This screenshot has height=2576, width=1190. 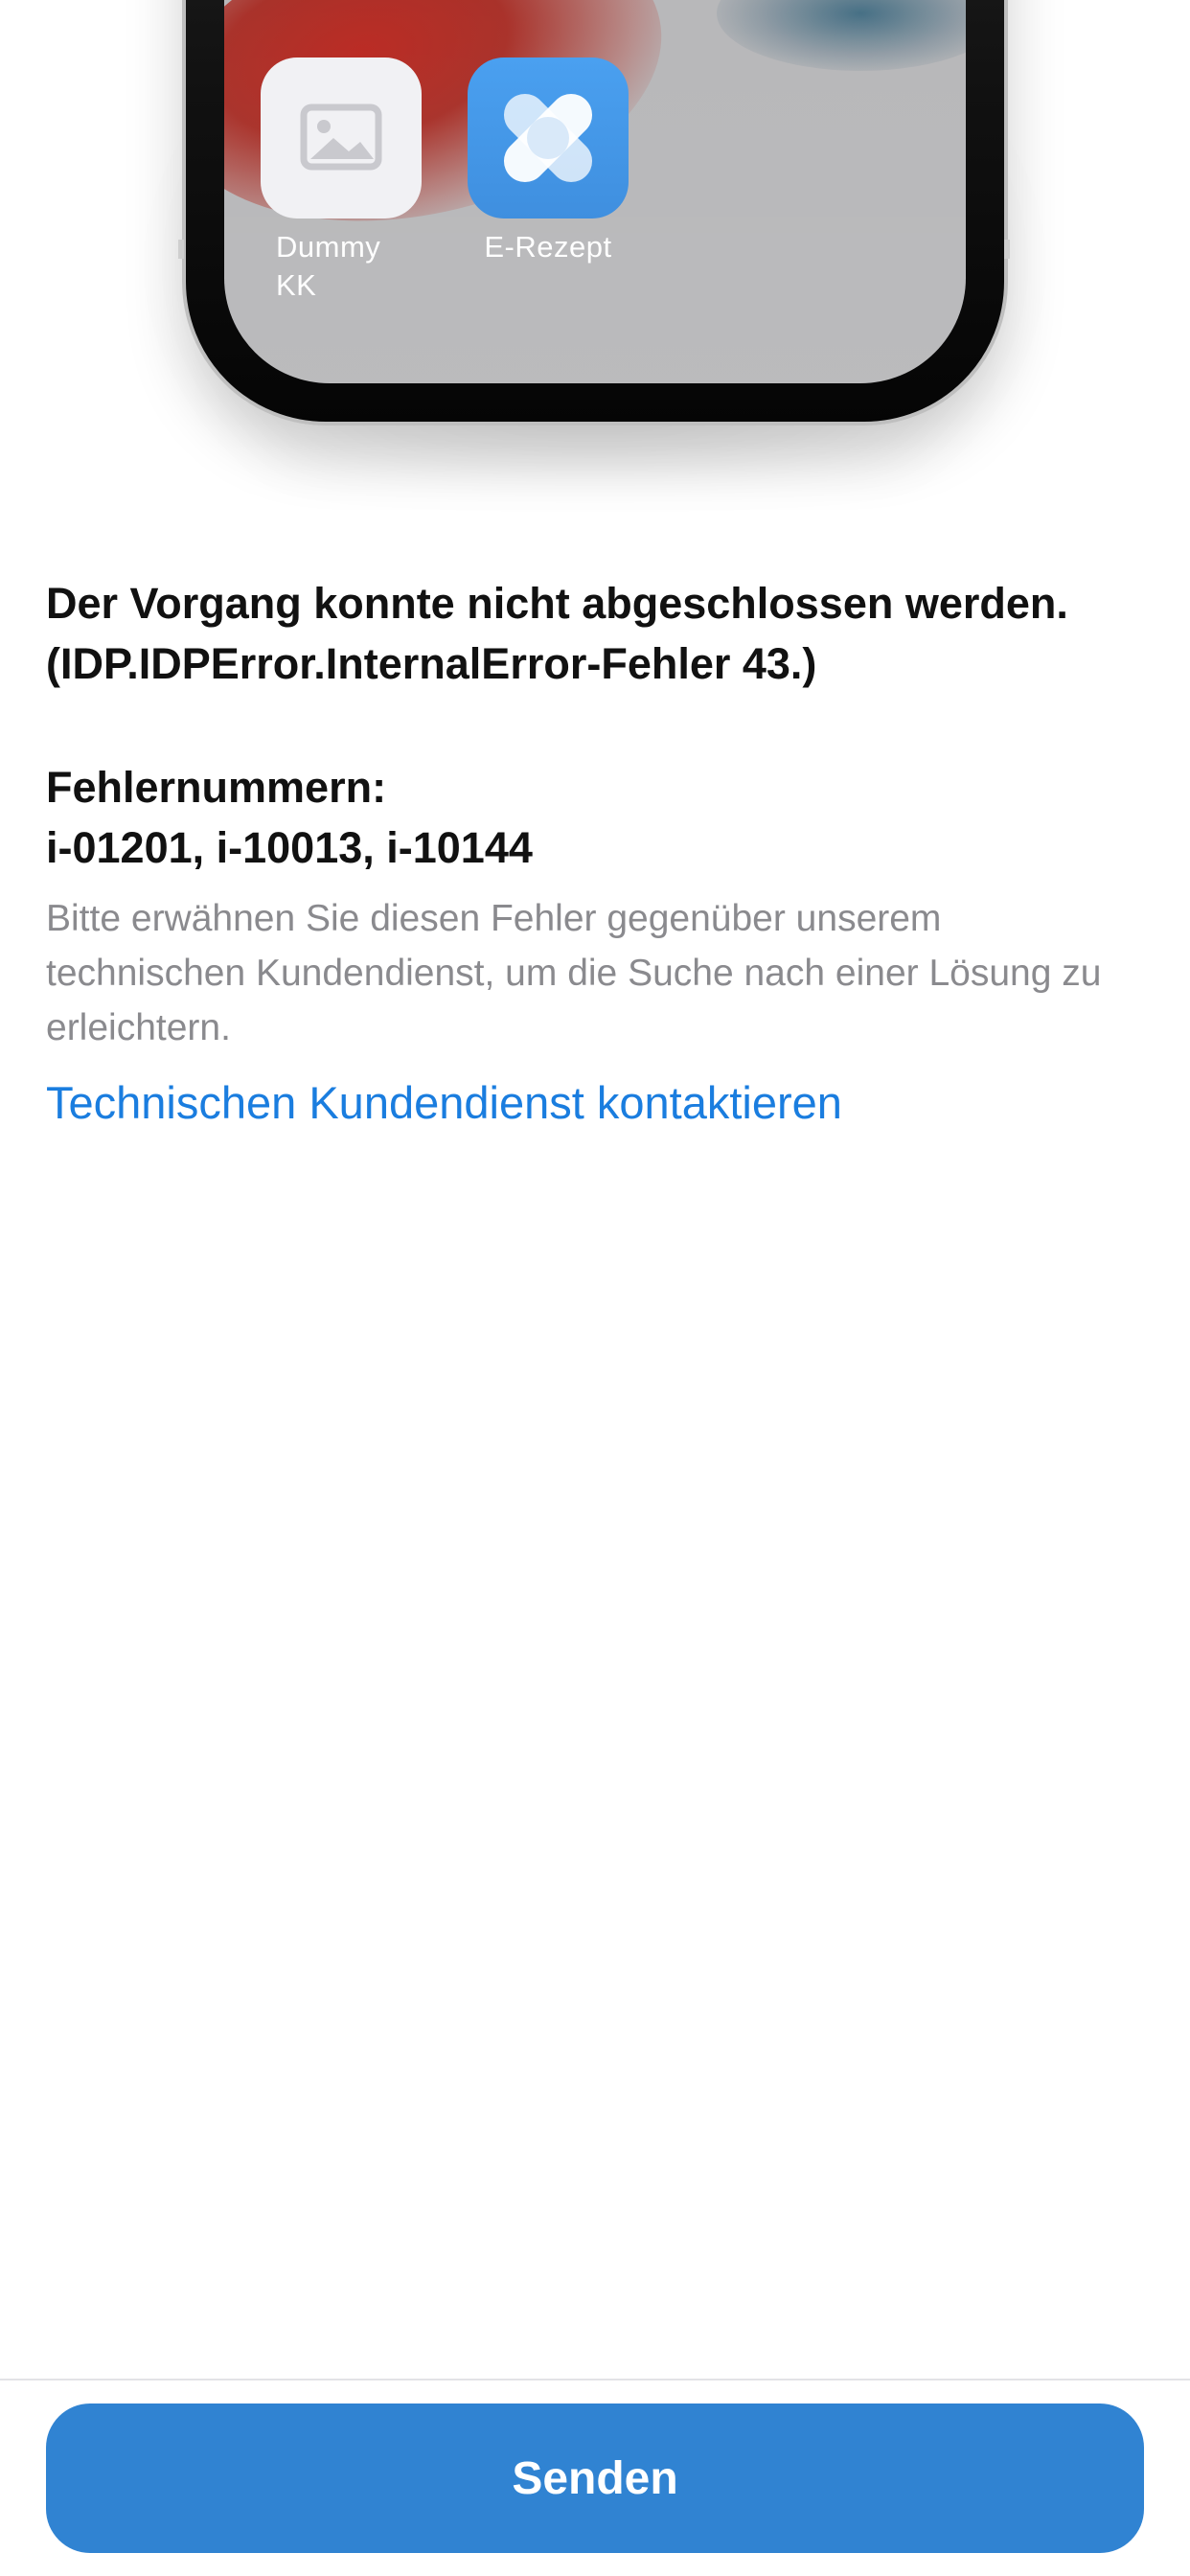 I want to click on send-button: Senden, so click(x=595, y=2478).